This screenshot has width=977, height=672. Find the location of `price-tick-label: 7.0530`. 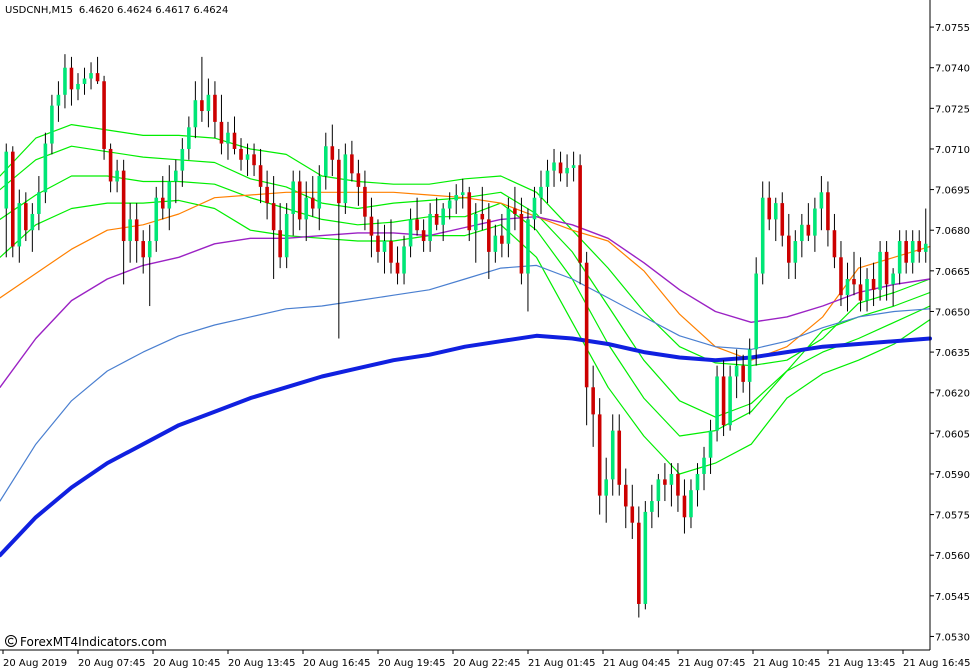

price-tick-label: 7.0530 is located at coordinates (952, 637).